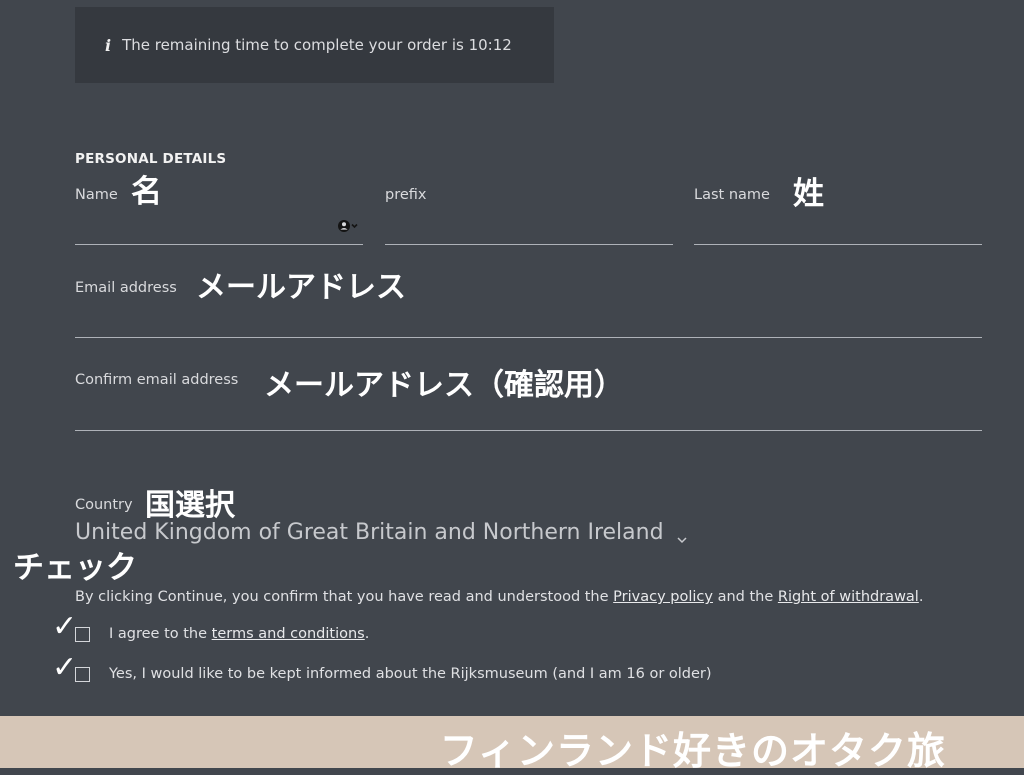 This screenshot has width=1024, height=775. What do you see at coordinates (367, 634) in the screenshot?
I see `terms-suffix: .` at bounding box center [367, 634].